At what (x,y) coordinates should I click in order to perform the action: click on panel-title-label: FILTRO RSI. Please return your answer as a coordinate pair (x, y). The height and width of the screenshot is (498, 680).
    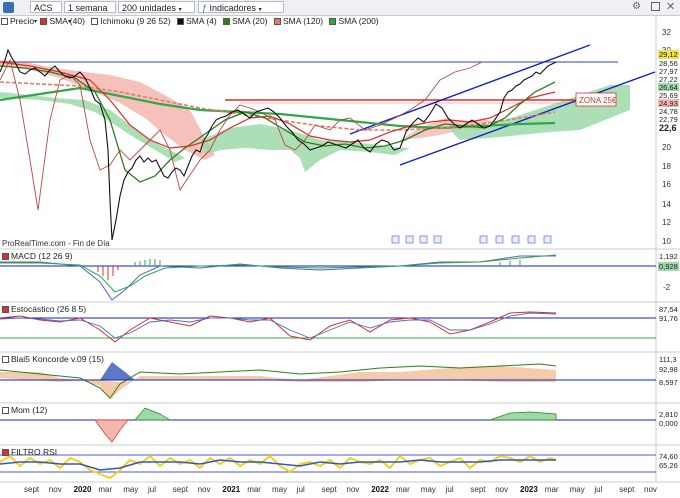
    Looking at the image, I should click on (34, 452).